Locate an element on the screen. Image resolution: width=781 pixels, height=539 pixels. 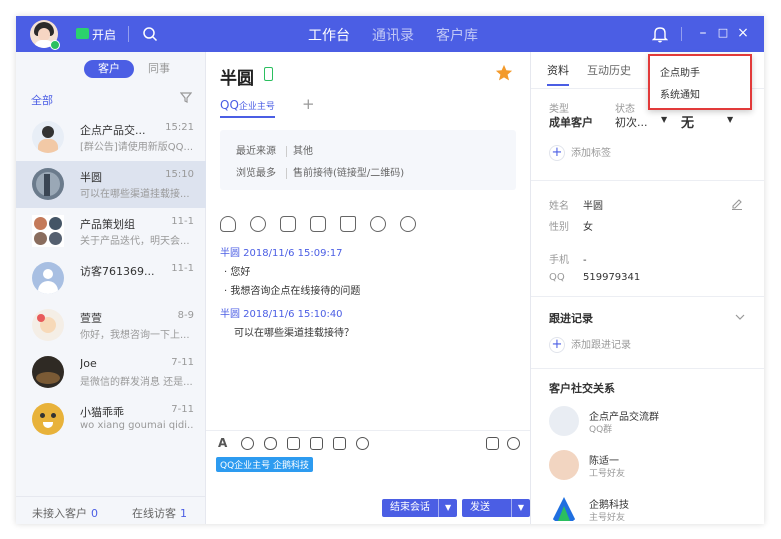
transfer-user-icon is located at coordinates (378, 224).